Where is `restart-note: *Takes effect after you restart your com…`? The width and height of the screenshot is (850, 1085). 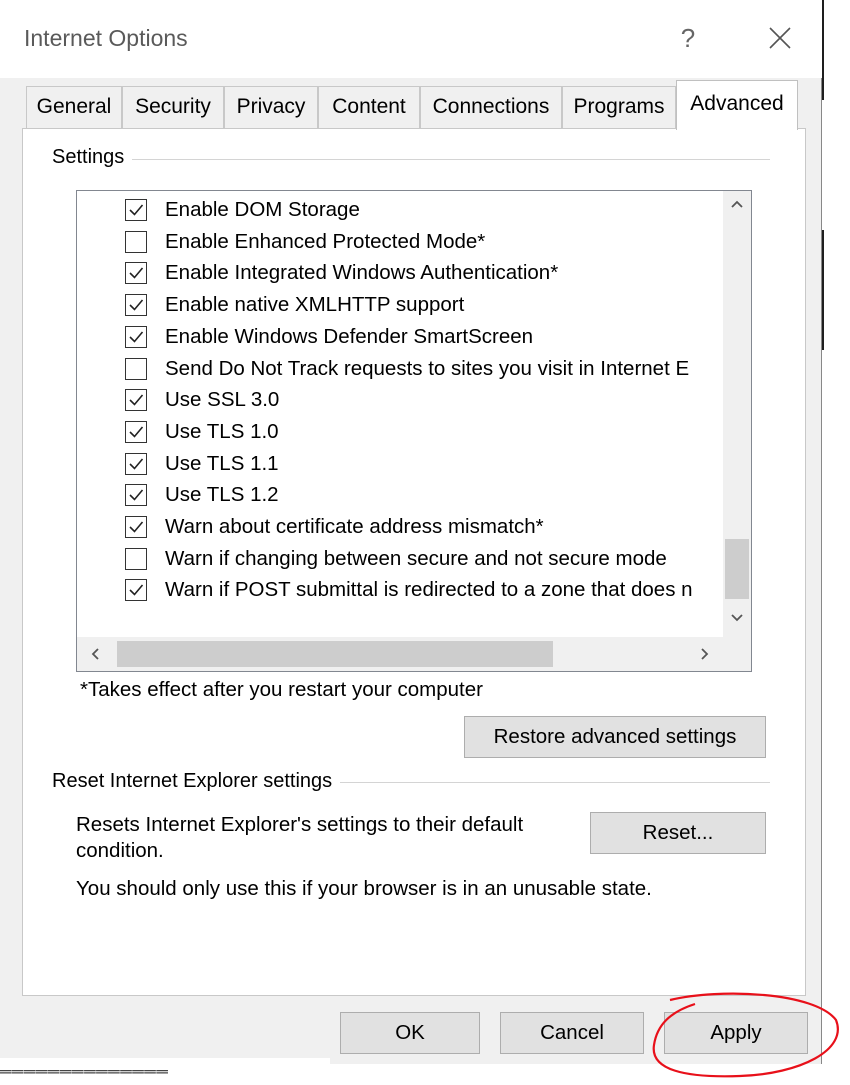
restart-note: *Takes effect after you restart your com… is located at coordinates (281, 689).